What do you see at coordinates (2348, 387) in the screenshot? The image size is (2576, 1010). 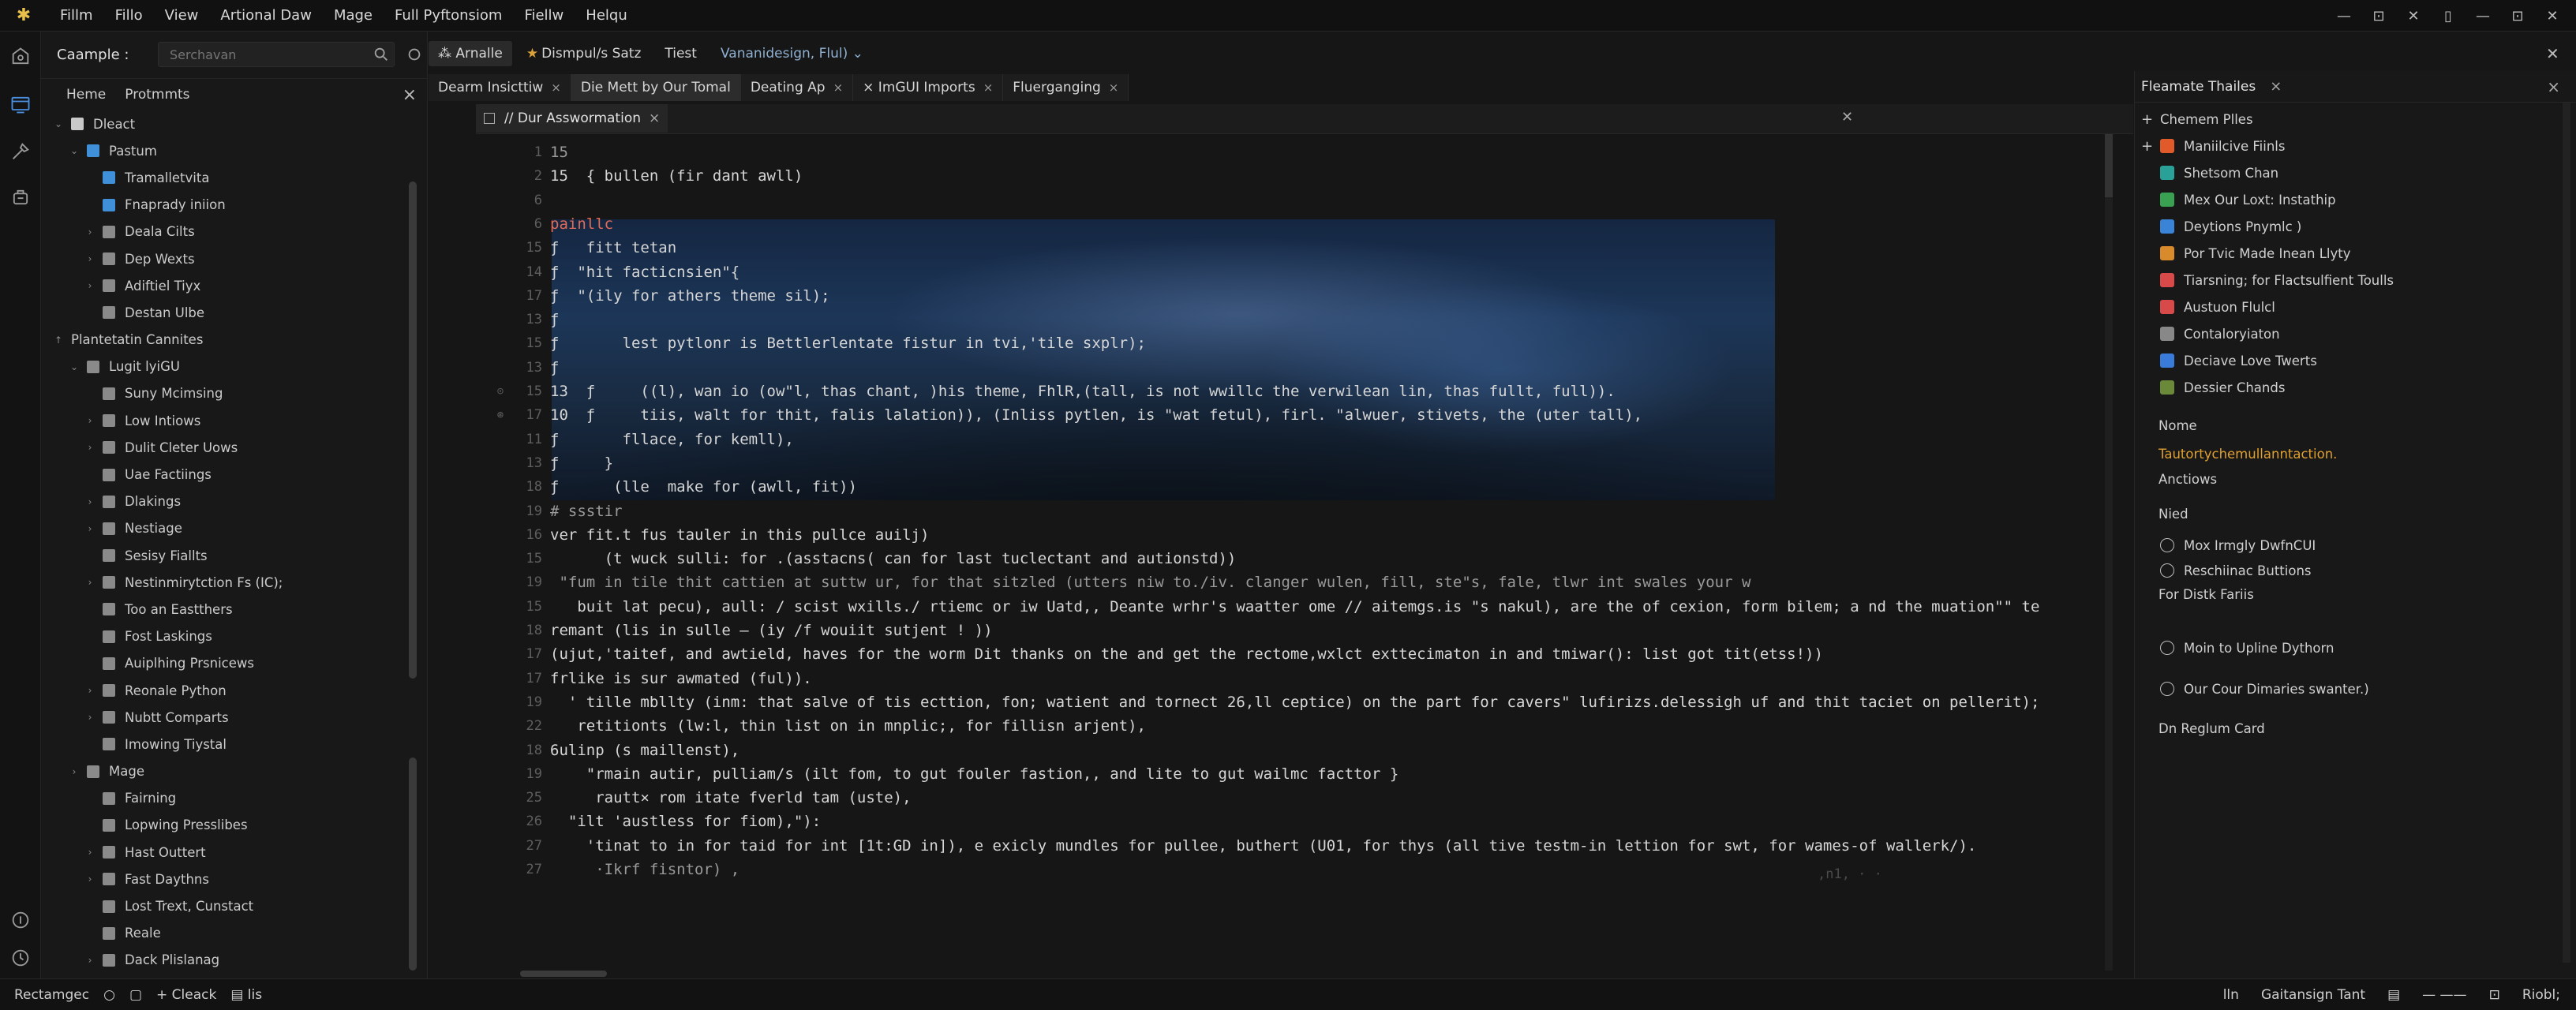 I see `panel-list-item: Dessier Chands` at bounding box center [2348, 387].